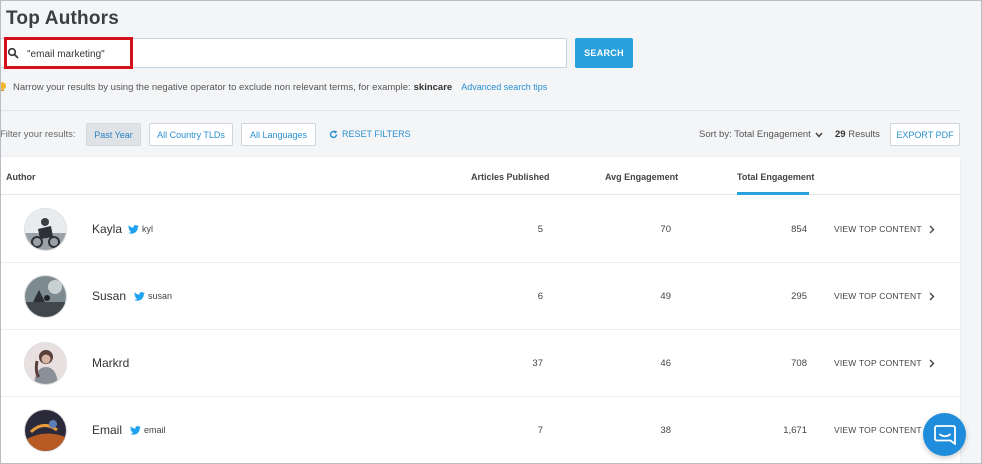 This screenshot has height=464, width=982. What do you see at coordinates (795, 430) in the screenshot?
I see `total-engagement-value: 1,671` at bounding box center [795, 430].